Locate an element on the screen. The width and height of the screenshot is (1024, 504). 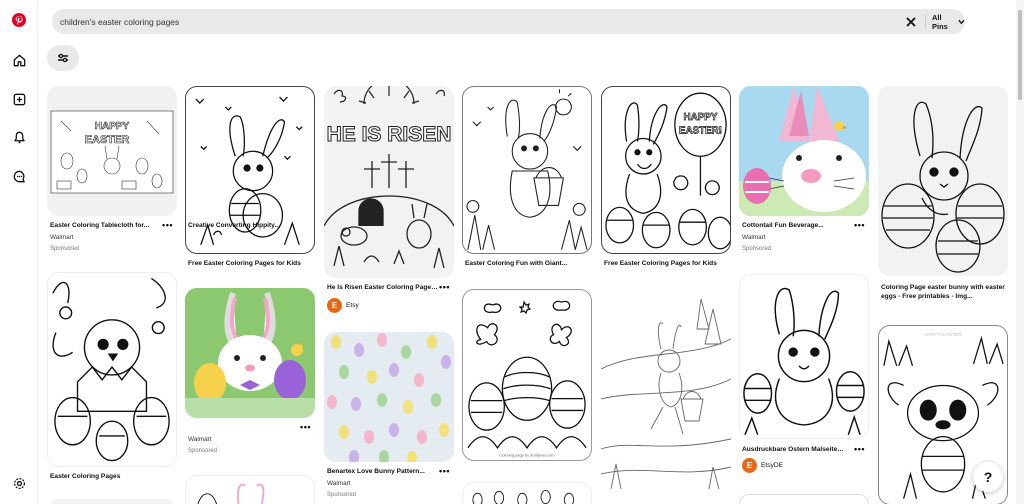
pin-image-he-is-risen: HE IS RISEN is located at coordinates (389, 182).